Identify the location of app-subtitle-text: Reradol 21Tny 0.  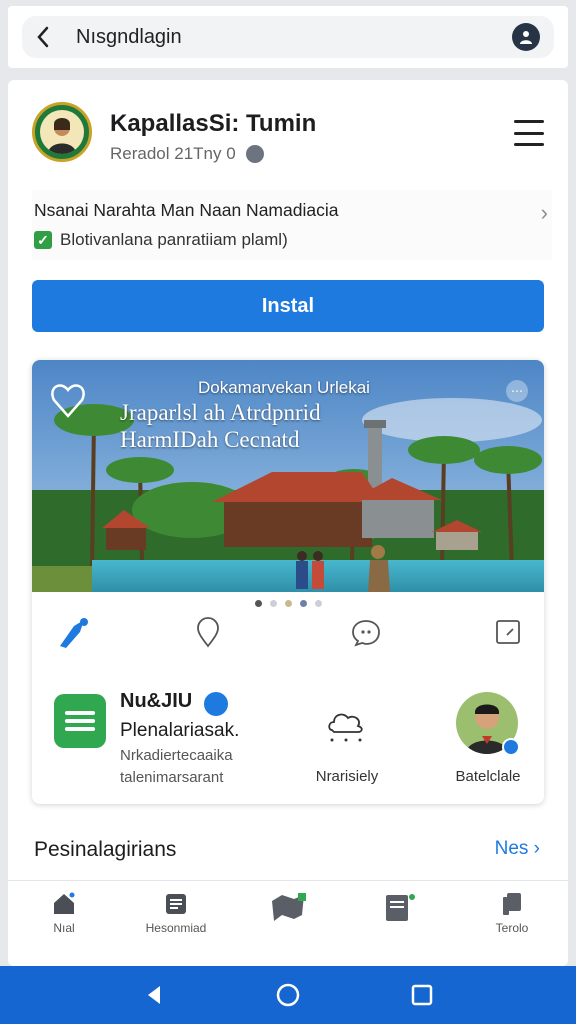
(173, 153).